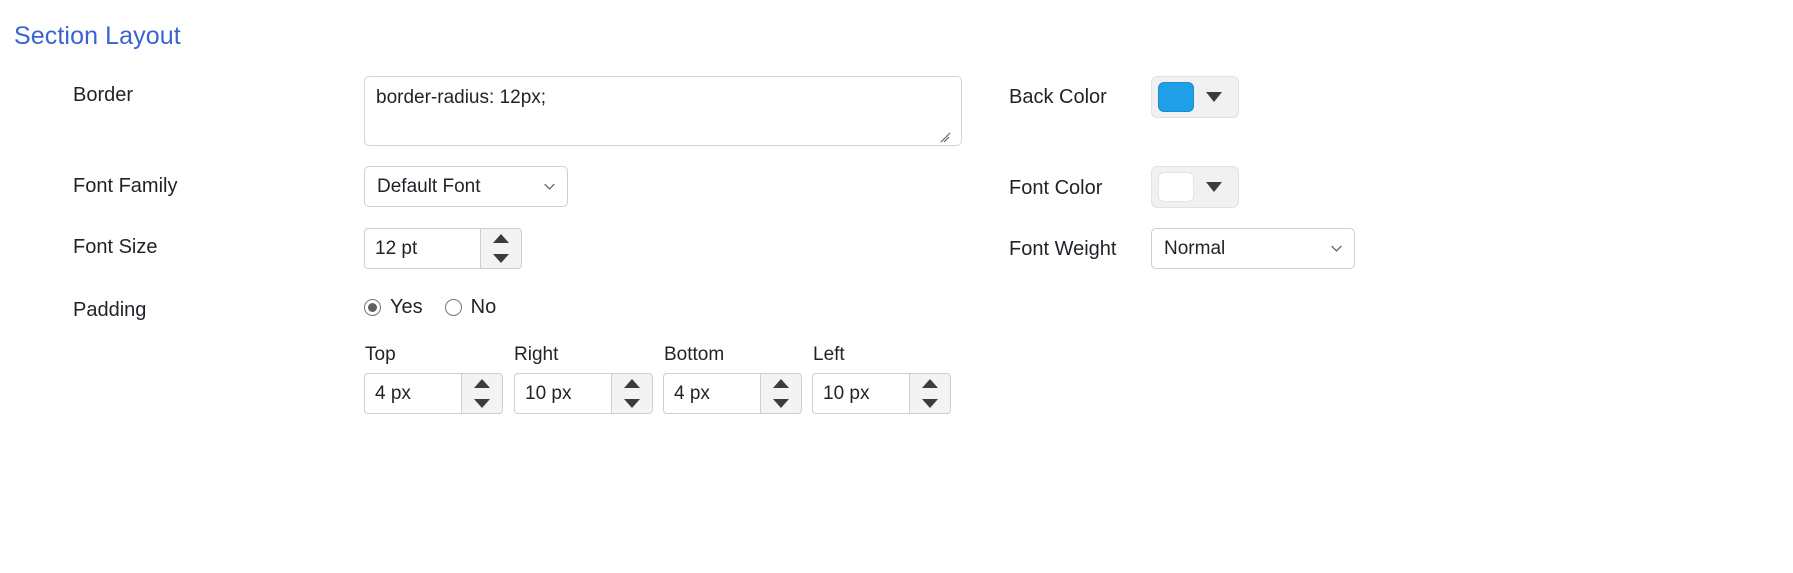 This screenshot has width=1793, height=573. I want to click on padding-radio-group: Yes No, so click(430, 307).